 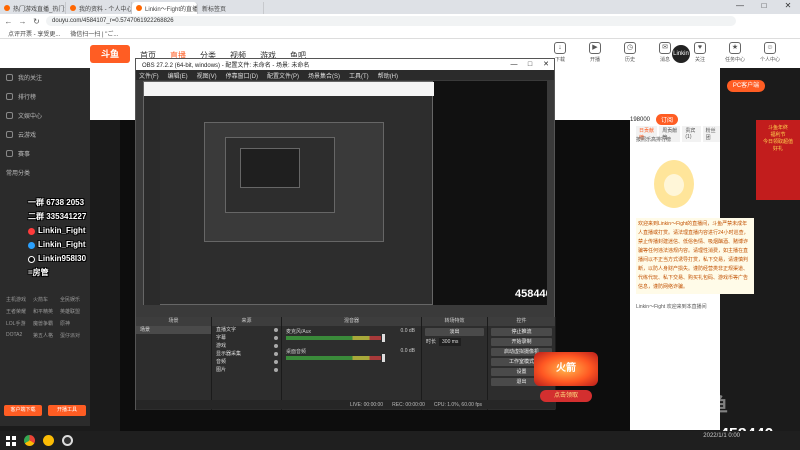 What do you see at coordinates (778, 160) in the screenshot?
I see `side-ad: 斗鱼年终 福利节 今日领取超值 好礼` at bounding box center [778, 160].